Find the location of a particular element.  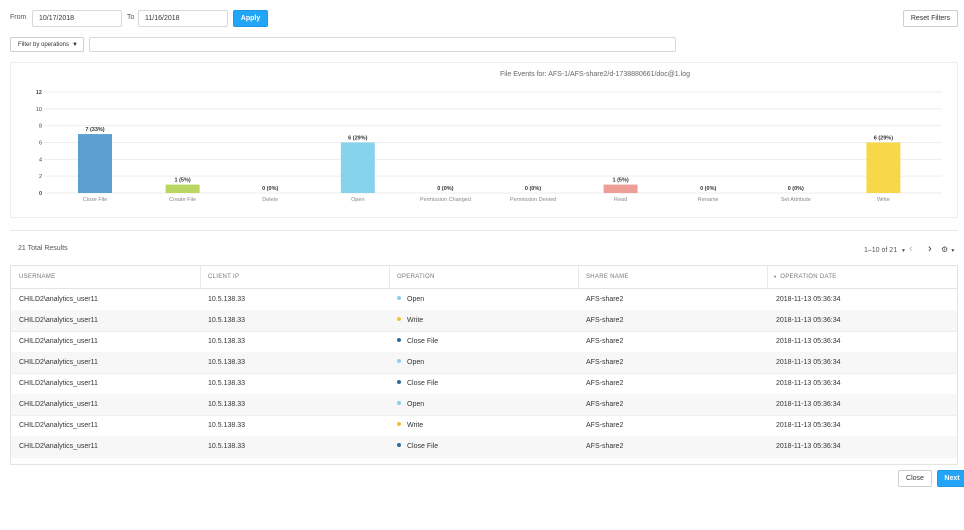

data-label: 7 (33%) is located at coordinates (94, 130).